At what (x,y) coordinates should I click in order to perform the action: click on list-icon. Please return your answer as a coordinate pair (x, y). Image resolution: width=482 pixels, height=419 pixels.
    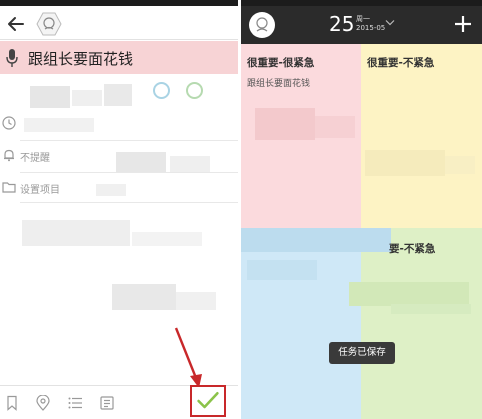
    Looking at the image, I should click on (75, 403).